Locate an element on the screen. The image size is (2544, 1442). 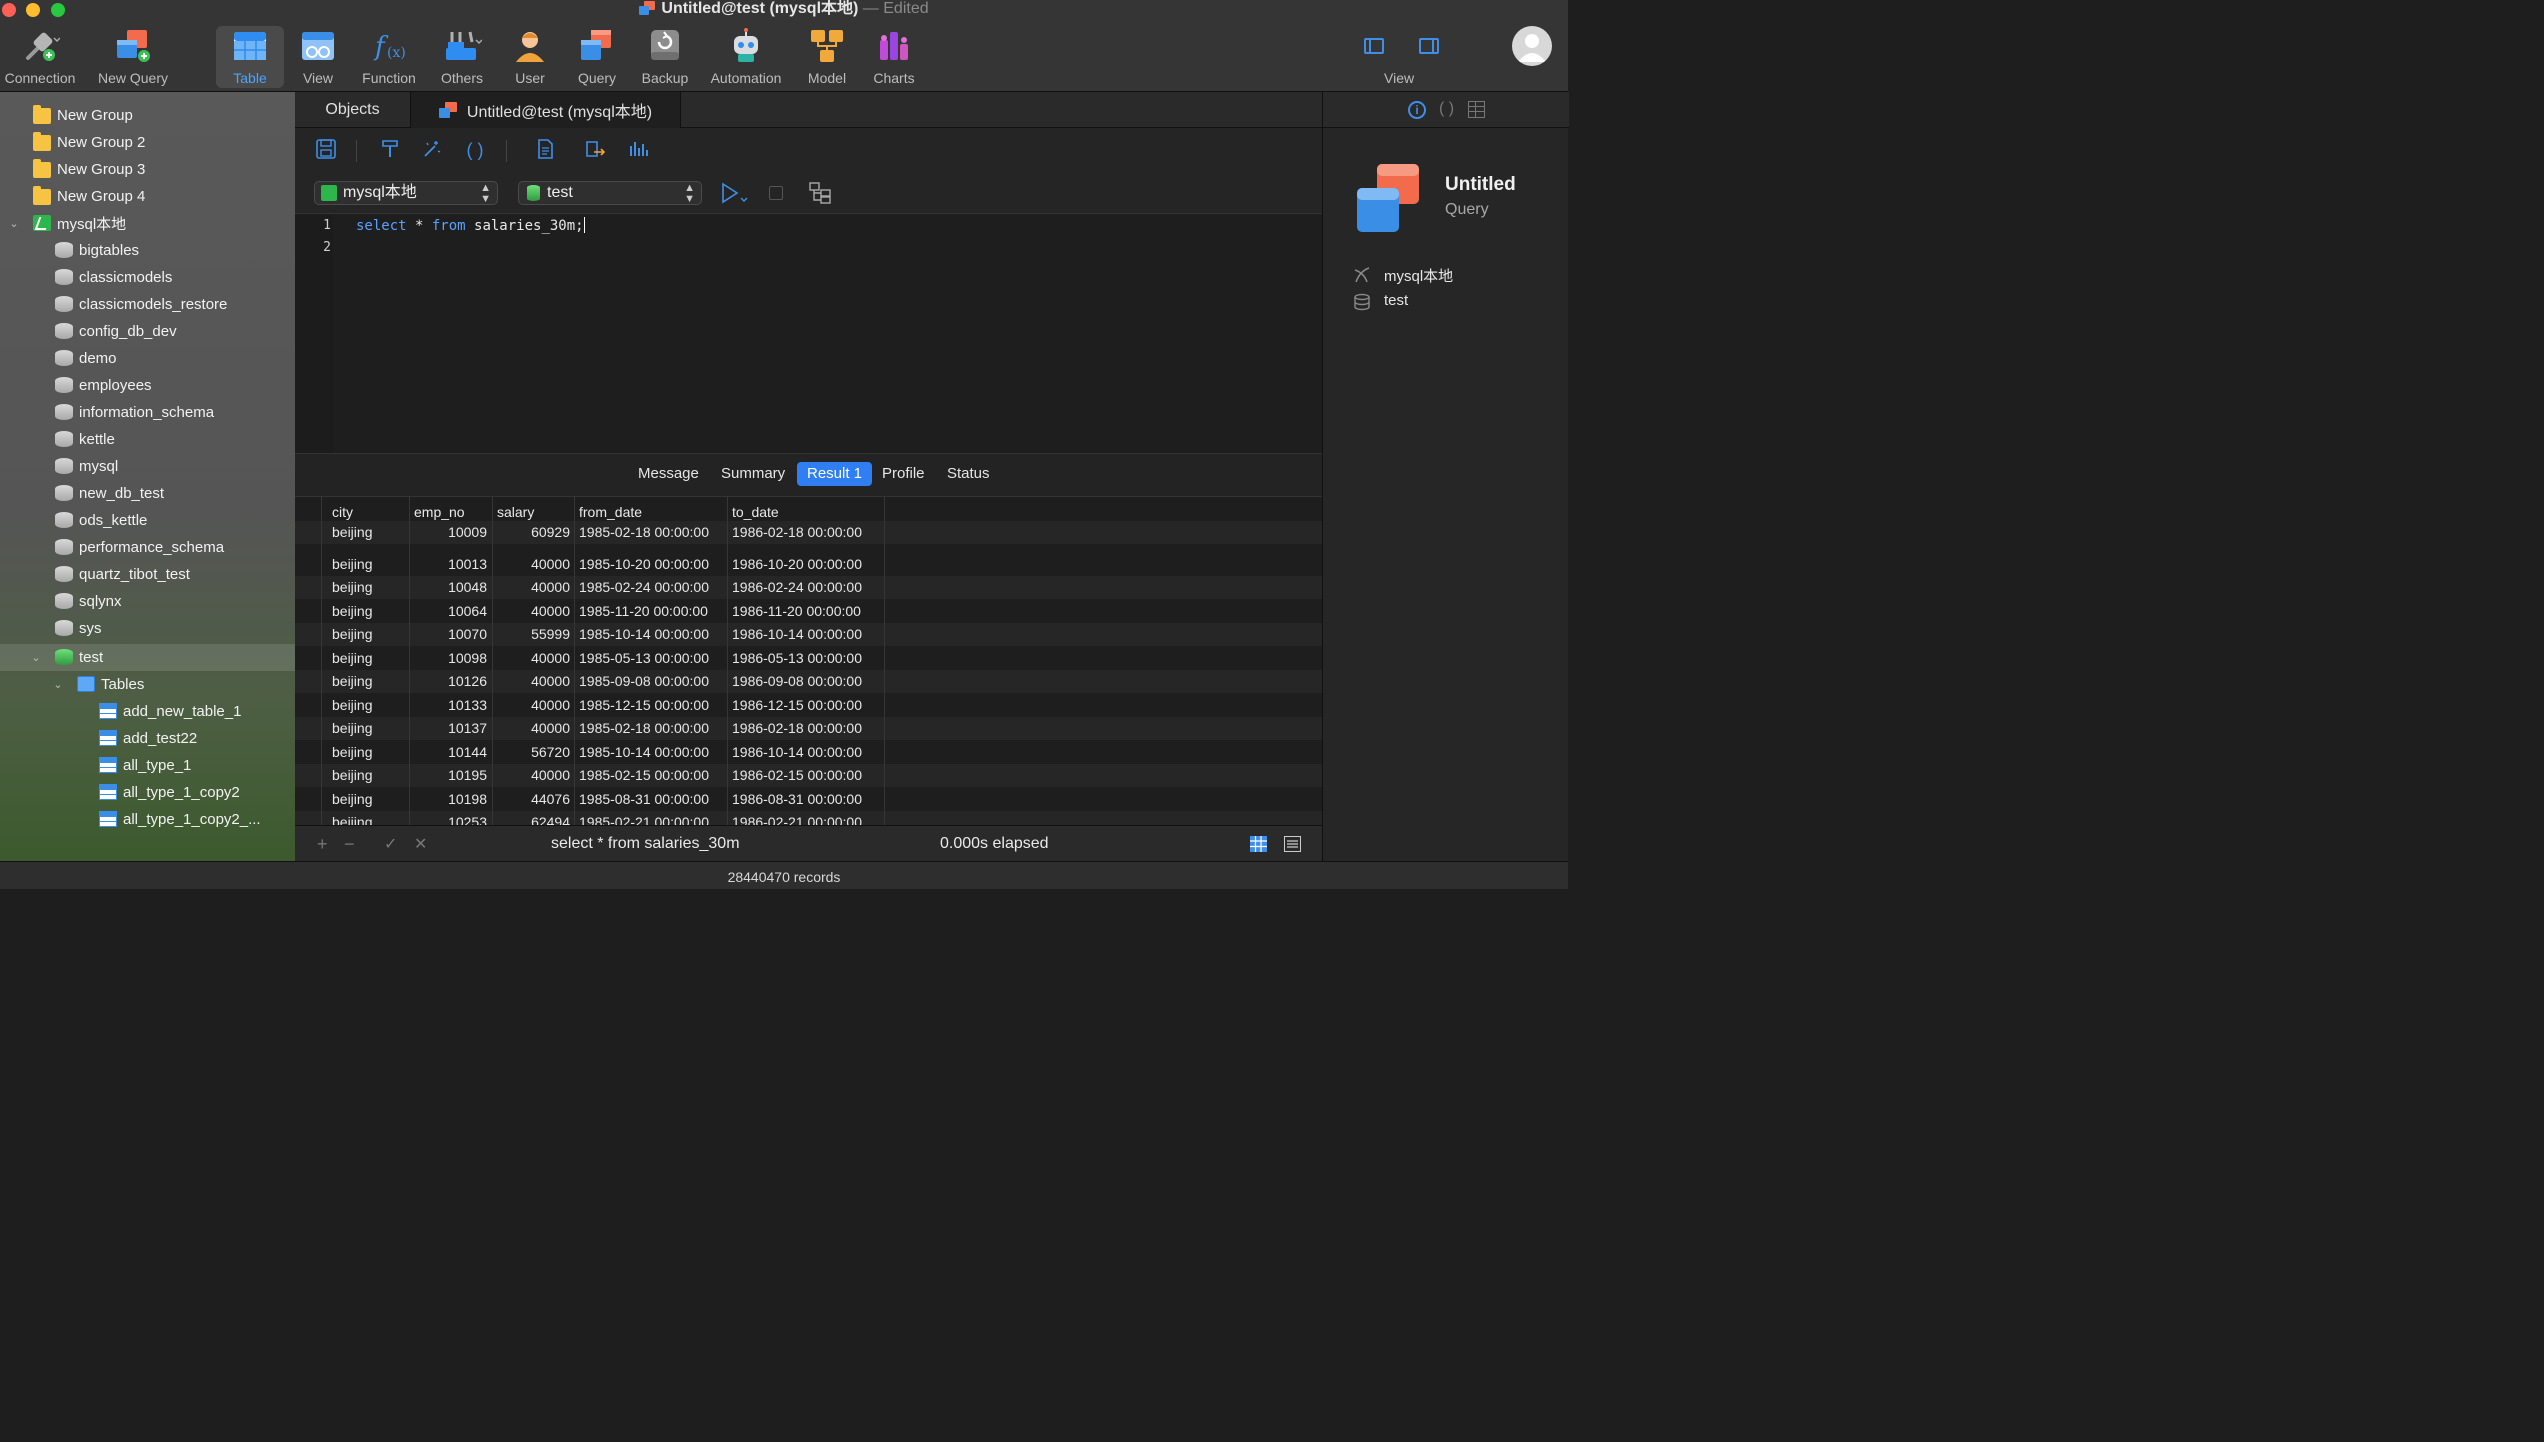
cell-from-date: 1985-09-08 00:00:00 is located at coordinates (644, 681).